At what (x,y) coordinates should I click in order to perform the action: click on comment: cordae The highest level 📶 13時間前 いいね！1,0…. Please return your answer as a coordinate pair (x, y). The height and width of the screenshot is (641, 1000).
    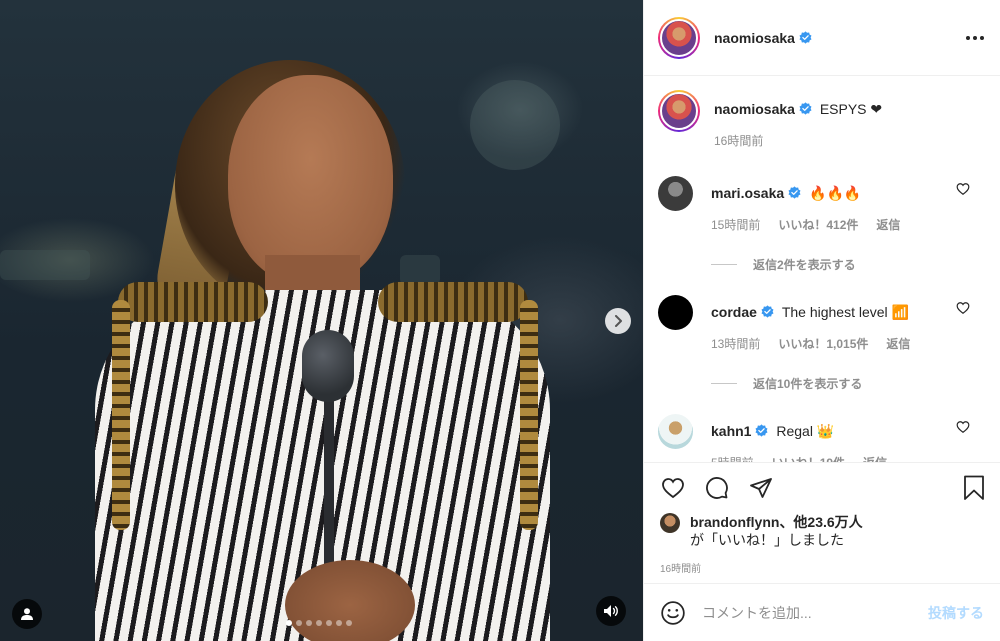
    Looking at the image, I should click on (821, 324).